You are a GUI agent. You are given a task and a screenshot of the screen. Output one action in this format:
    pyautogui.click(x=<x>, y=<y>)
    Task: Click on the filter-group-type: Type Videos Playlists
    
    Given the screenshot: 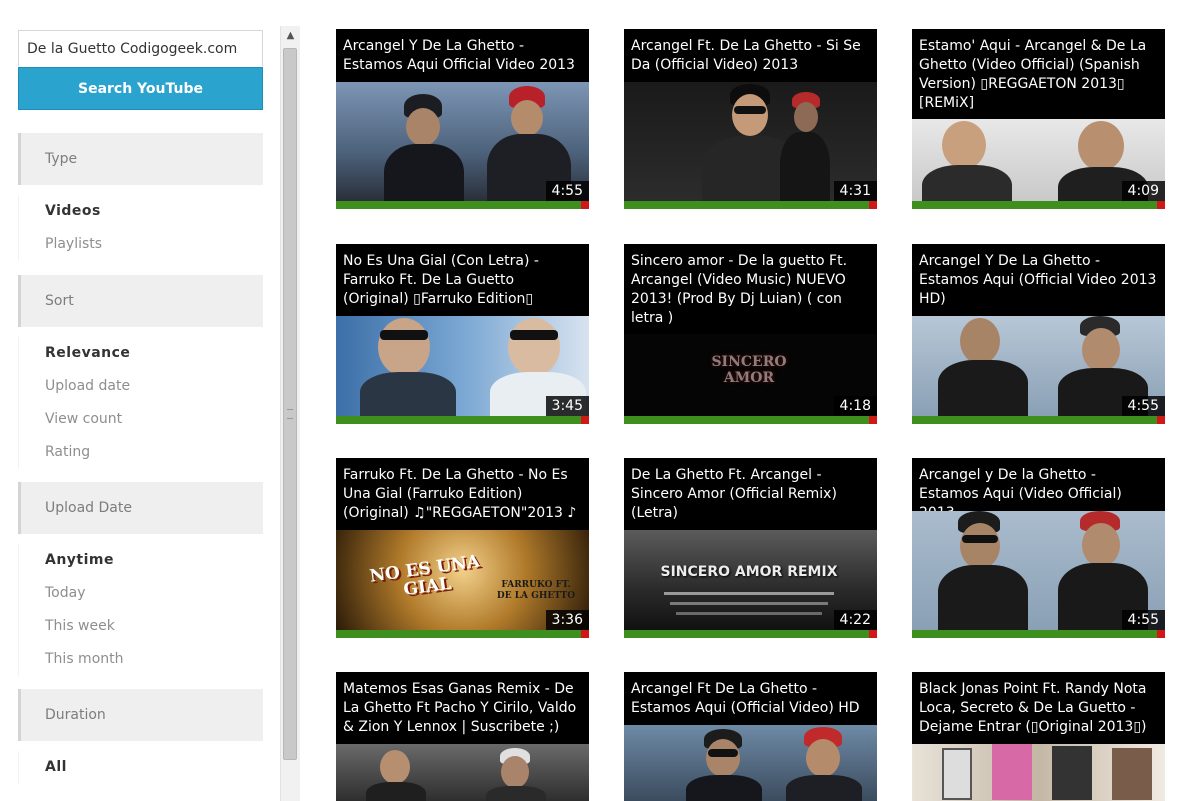 What is the action you would take?
    pyautogui.click(x=140, y=201)
    